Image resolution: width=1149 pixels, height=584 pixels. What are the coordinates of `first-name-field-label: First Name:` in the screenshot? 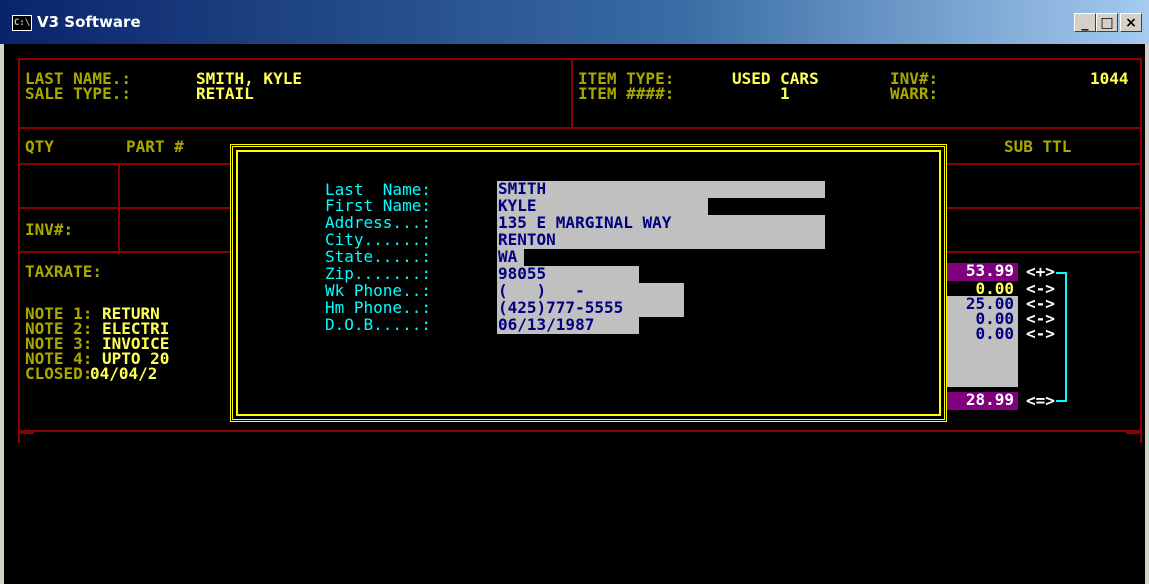 It's located at (378, 205).